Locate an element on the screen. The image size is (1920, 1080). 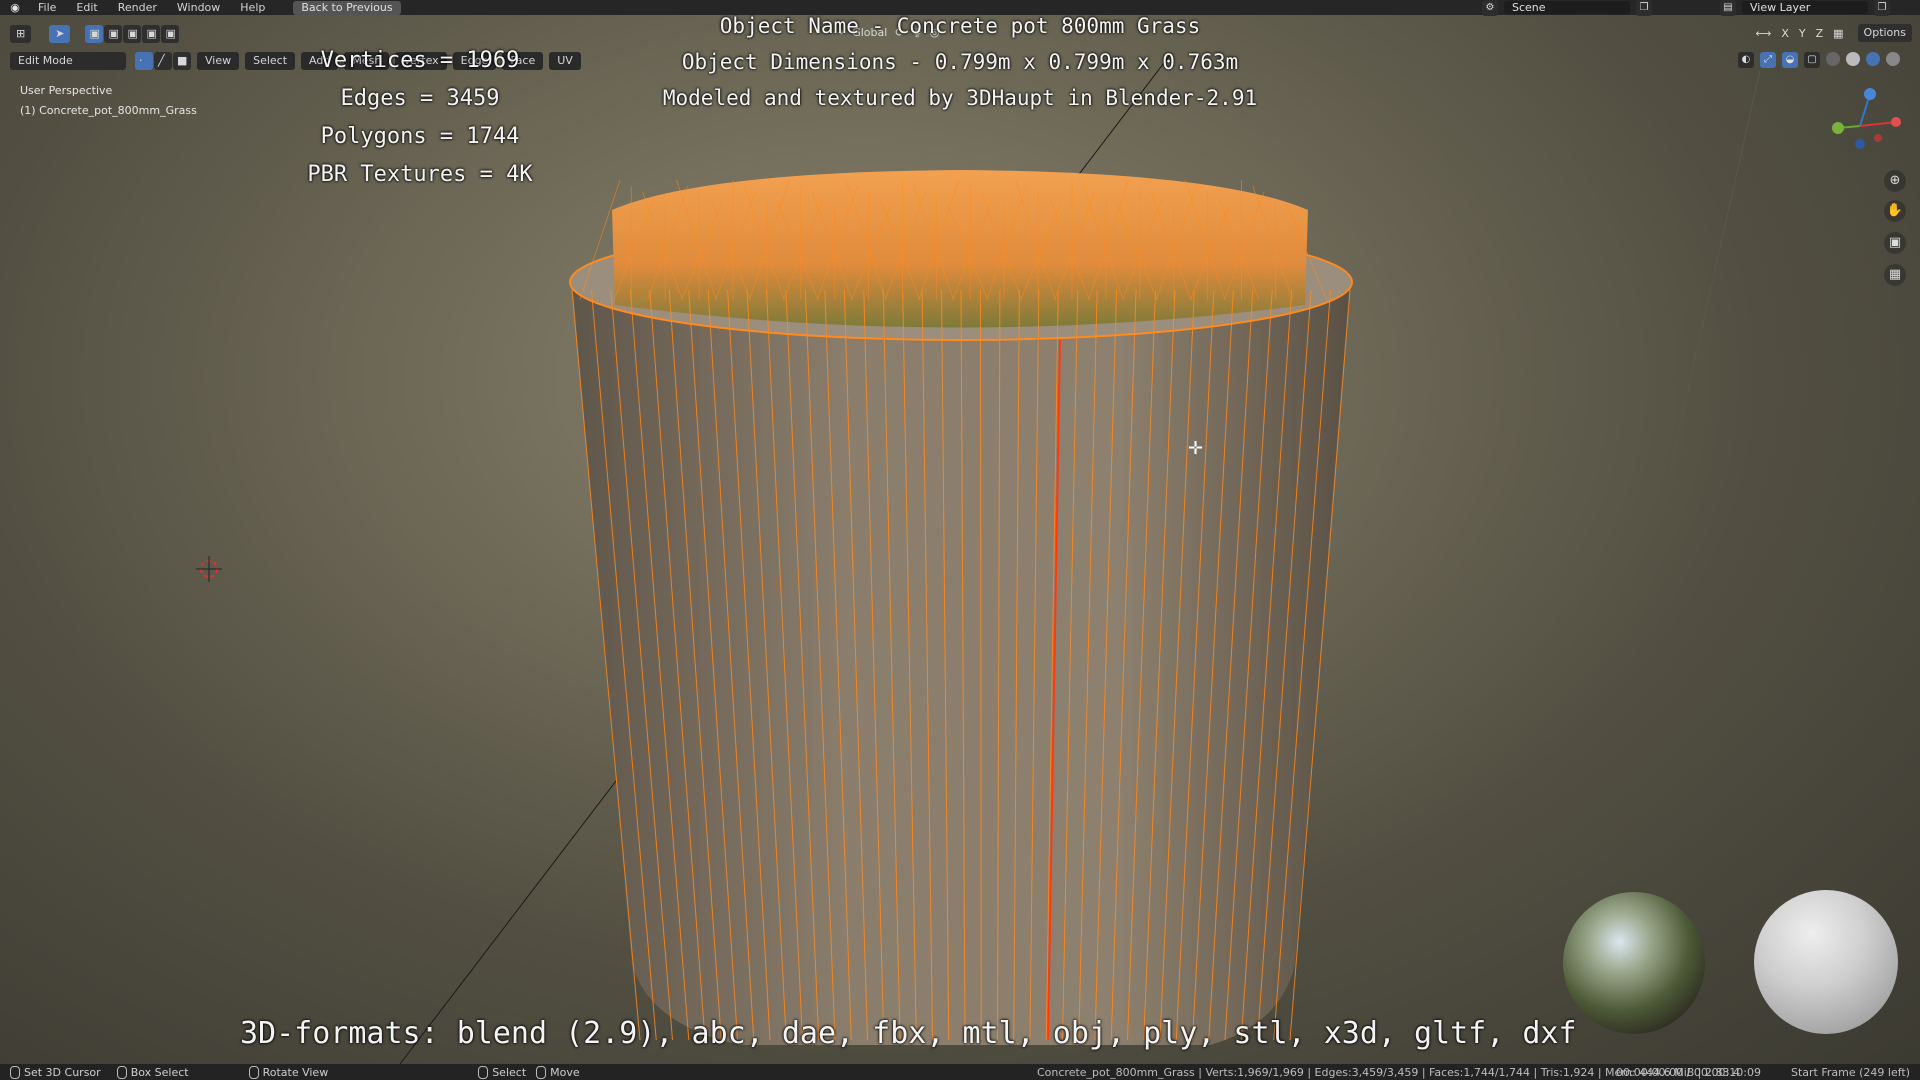
select-tool-icon: ➤ is located at coordinates (60, 34).